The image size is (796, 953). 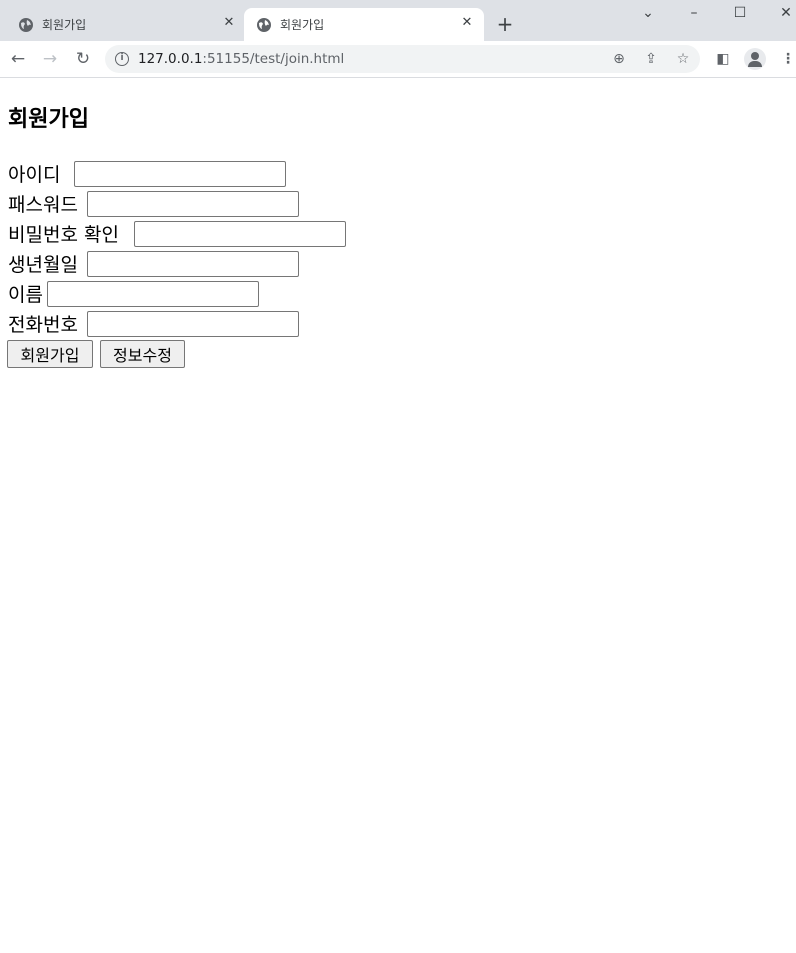 I want to click on arrow-right-icon: →, so click(x=50, y=59).